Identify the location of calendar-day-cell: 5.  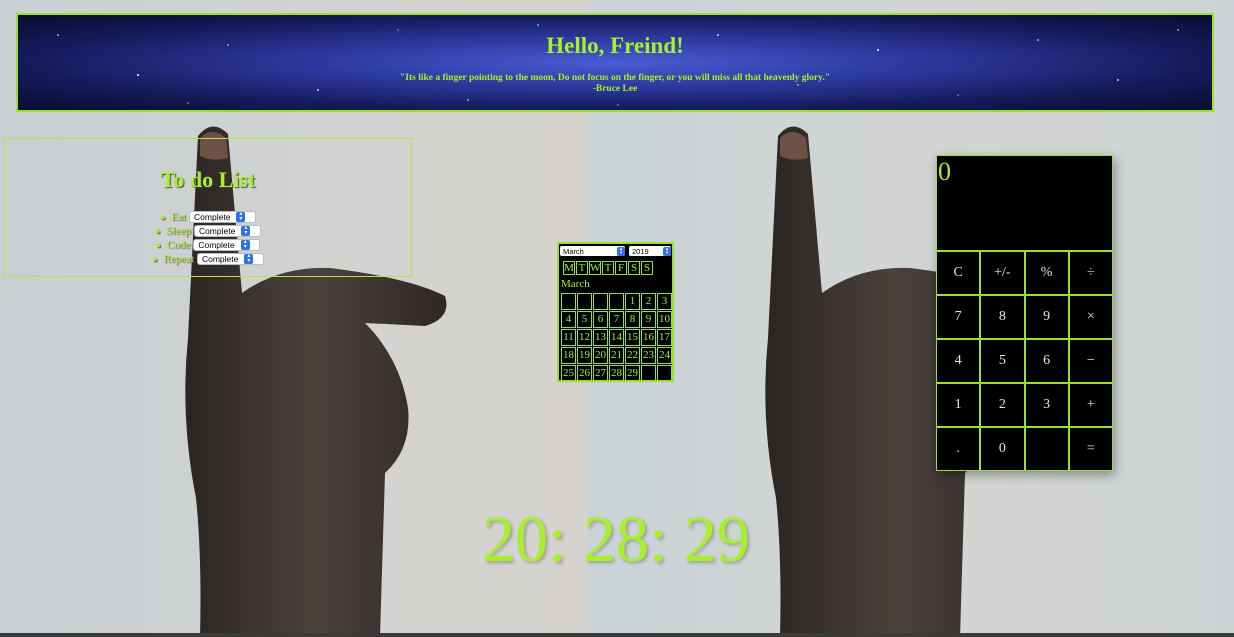
(584, 319).